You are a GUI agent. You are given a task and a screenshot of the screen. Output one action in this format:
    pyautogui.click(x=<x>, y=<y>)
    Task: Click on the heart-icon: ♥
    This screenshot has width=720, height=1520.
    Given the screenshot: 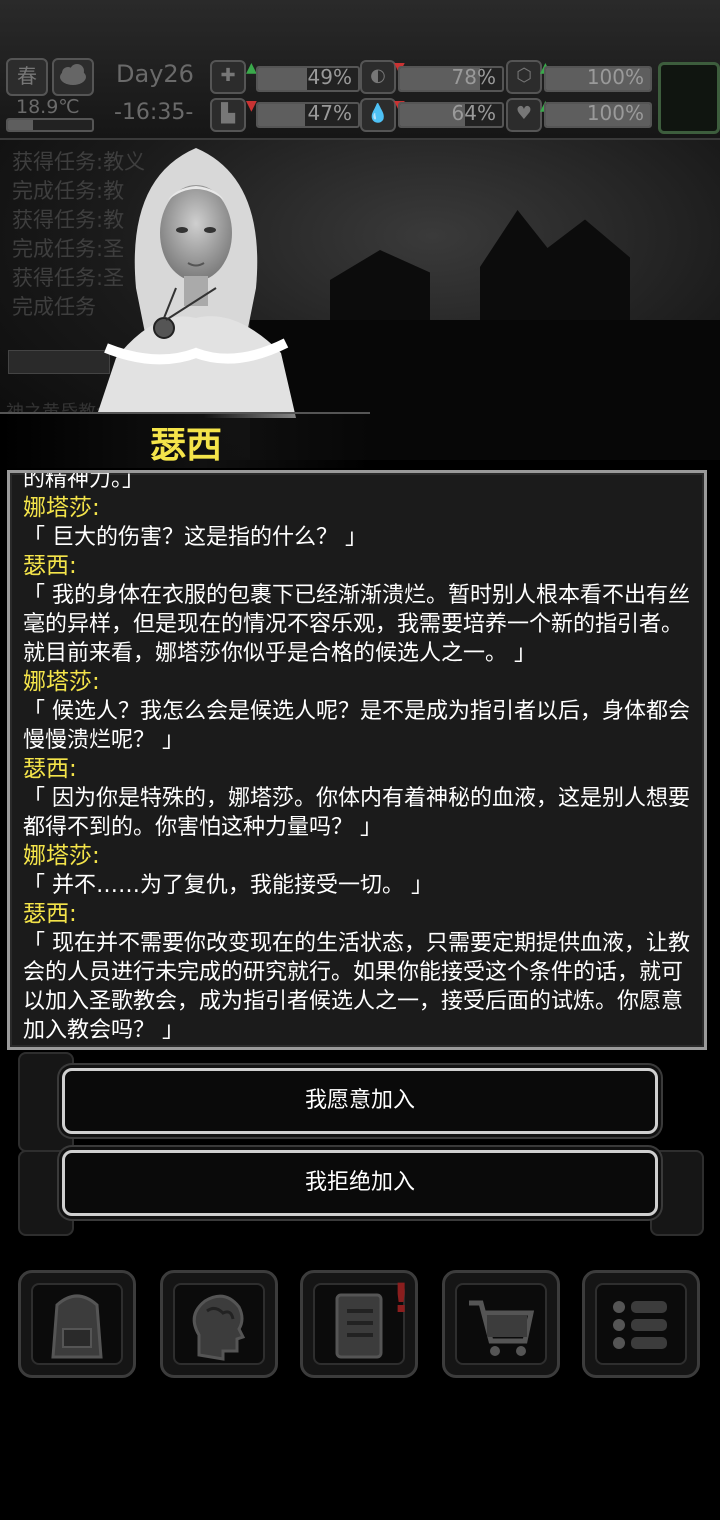 What is the action you would take?
    pyautogui.click(x=524, y=115)
    